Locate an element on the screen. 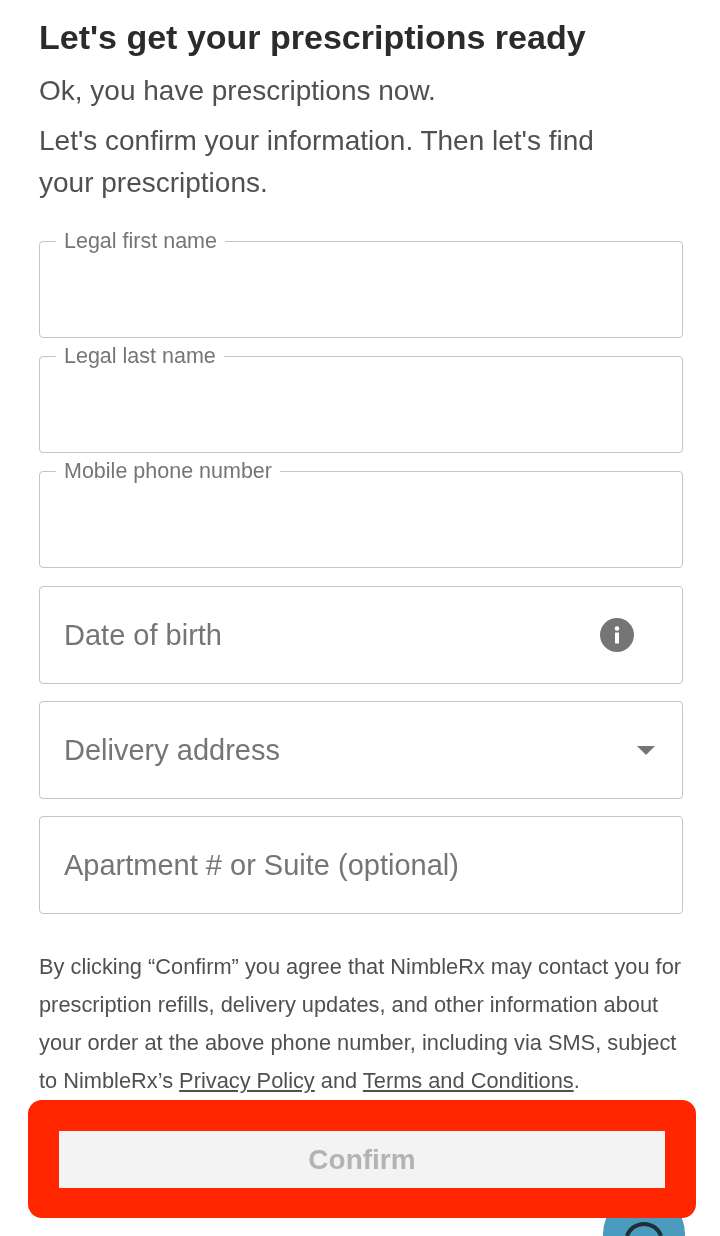 This screenshot has width=720, height=1236. ring-icon is located at coordinates (644, 1229).